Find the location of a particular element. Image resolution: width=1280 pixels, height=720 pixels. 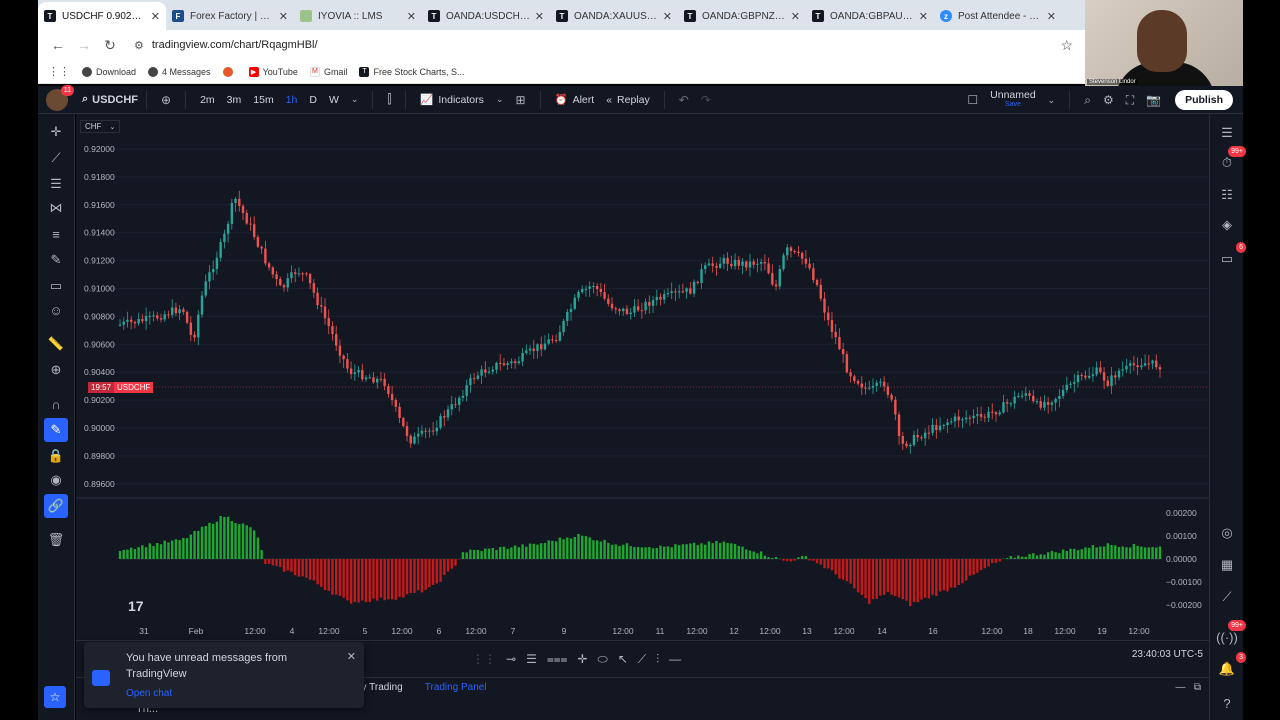

zoom-in-icon: ⊕ is located at coordinates (56, 370).